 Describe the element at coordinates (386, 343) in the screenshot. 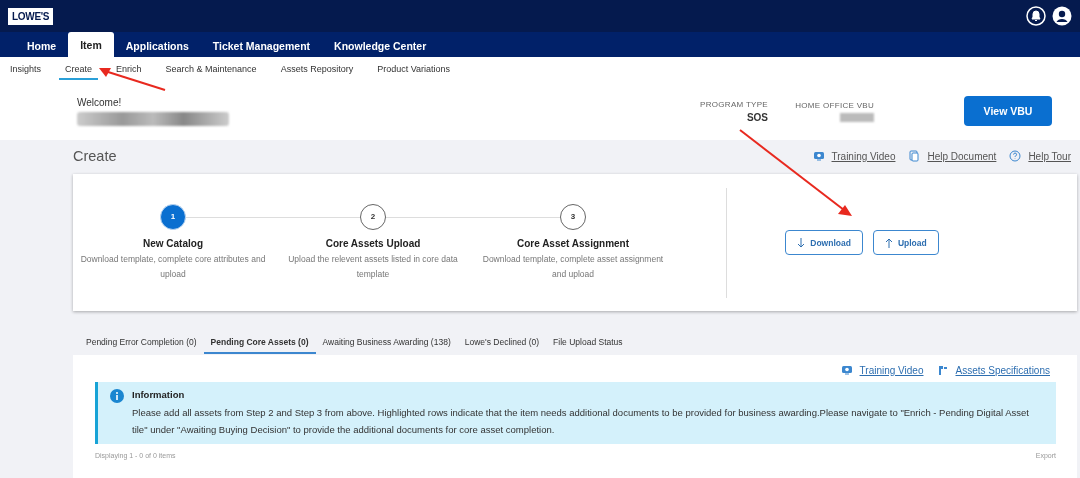

I see `tab: Awaiting Business Awarding (138)` at that location.